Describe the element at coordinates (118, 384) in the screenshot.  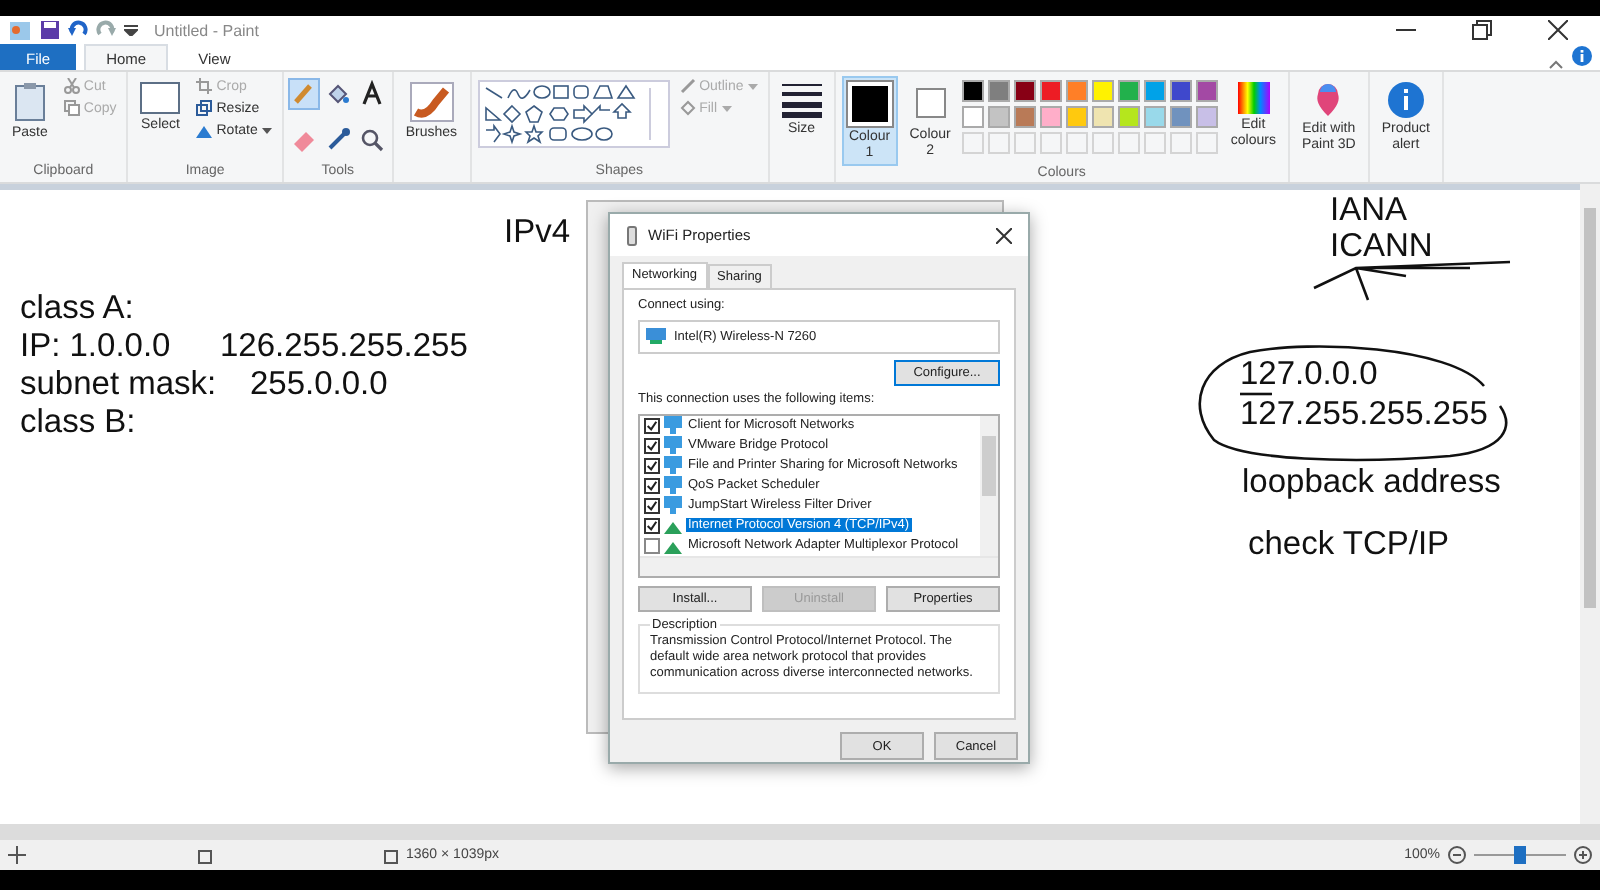
I see `canvas-text: subnet mask:` at that location.